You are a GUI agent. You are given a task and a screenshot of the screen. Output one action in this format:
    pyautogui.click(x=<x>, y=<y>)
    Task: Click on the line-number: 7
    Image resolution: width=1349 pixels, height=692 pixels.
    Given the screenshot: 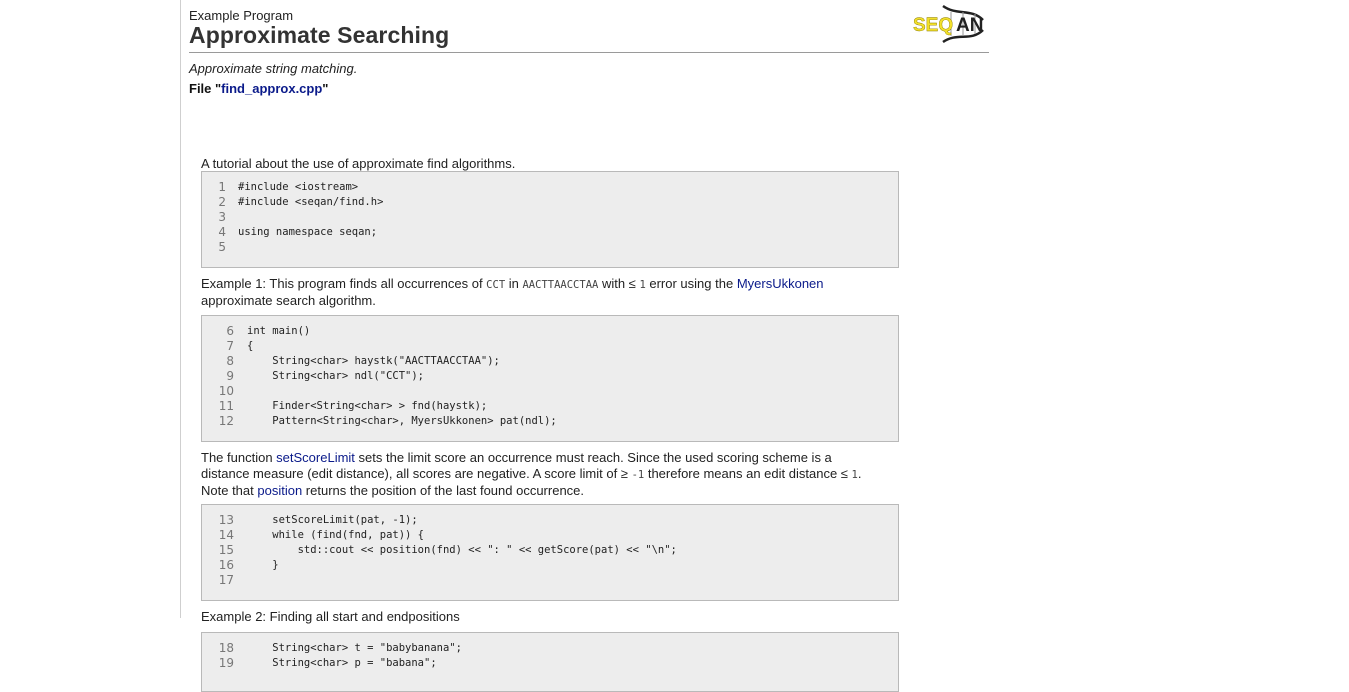 What is the action you would take?
    pyautogui.click(x=230, y=346)
    